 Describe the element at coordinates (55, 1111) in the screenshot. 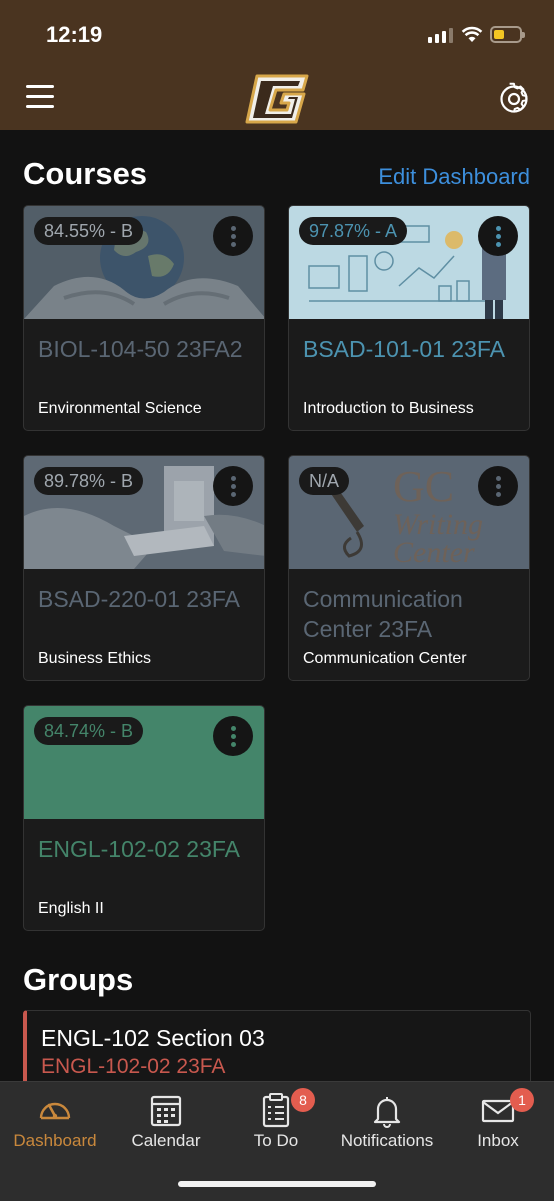

I see `dashboard-gauge-icon` at that location.